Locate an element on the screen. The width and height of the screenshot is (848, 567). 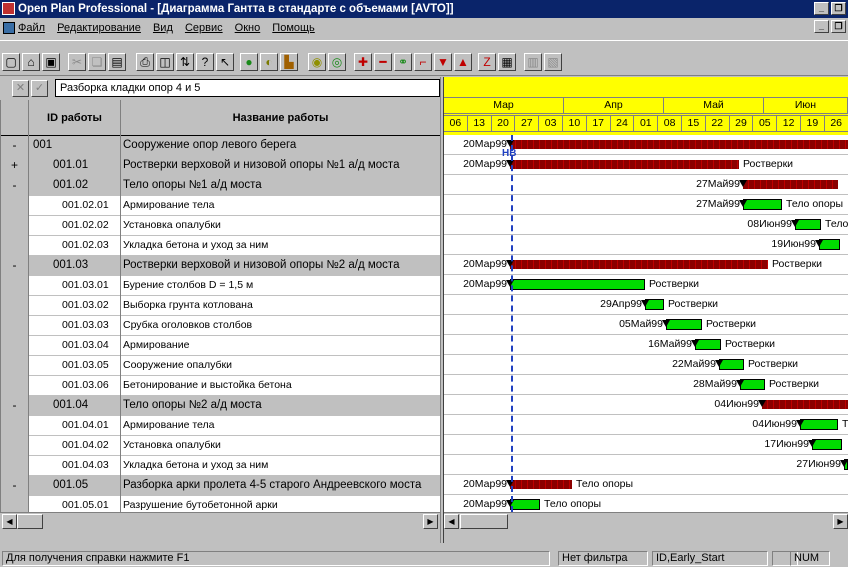
new-icon: ▢ is located at coordinates (11, 62).